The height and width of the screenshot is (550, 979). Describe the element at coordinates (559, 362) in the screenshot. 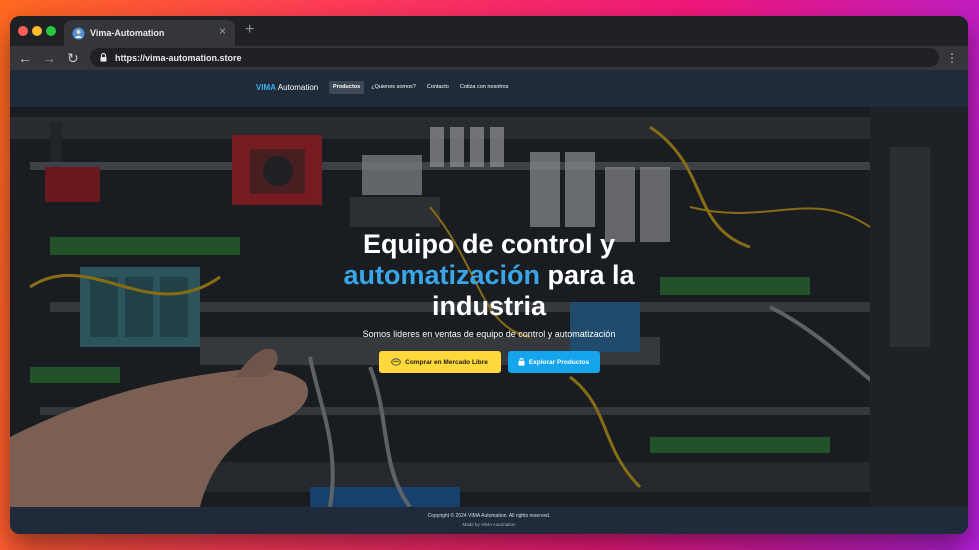

I see `explore-products-label: Explorar Productos` at that location.